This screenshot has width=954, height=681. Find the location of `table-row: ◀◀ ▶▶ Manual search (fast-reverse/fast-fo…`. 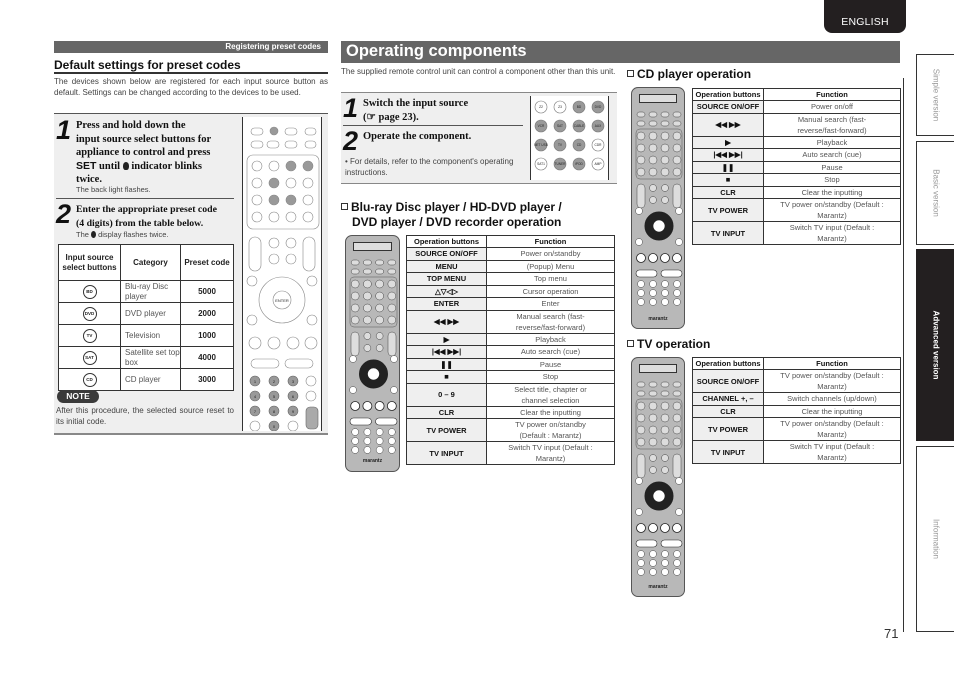

table-row: ◀◀ ▶▶ Manual search (fast-reverse/fast-fo… is located at coordinates (510, 321).